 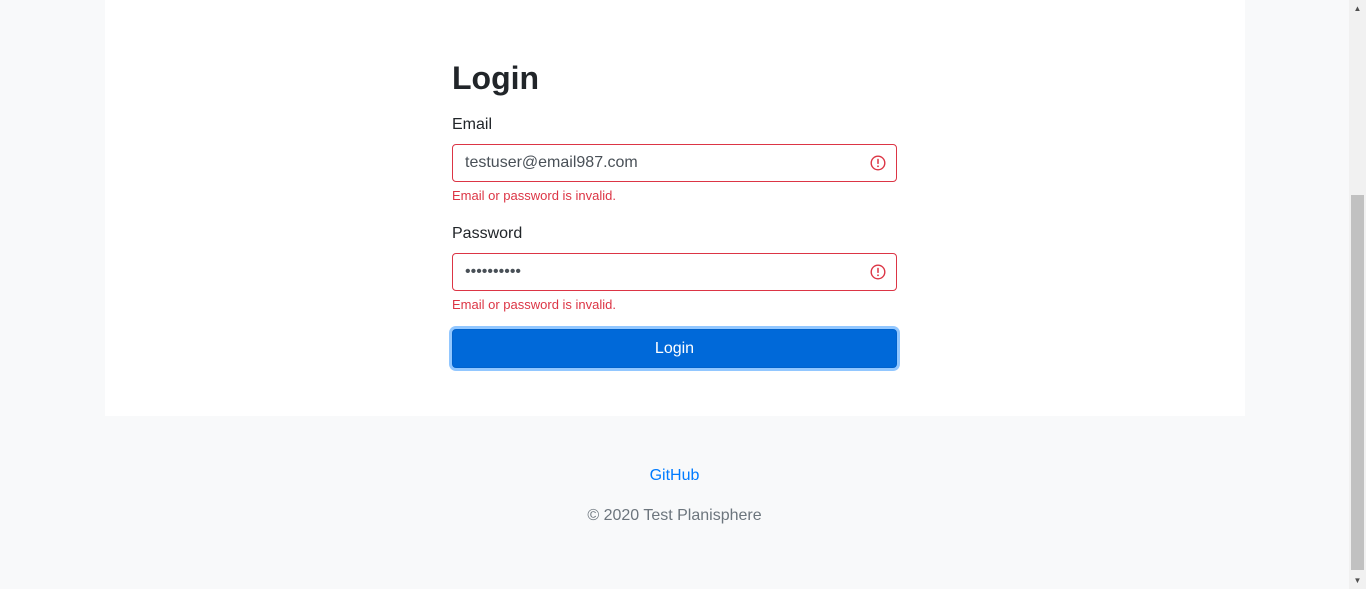 I want to click on email-error-message: Email or password is invalid., so click(x=534, y=195).